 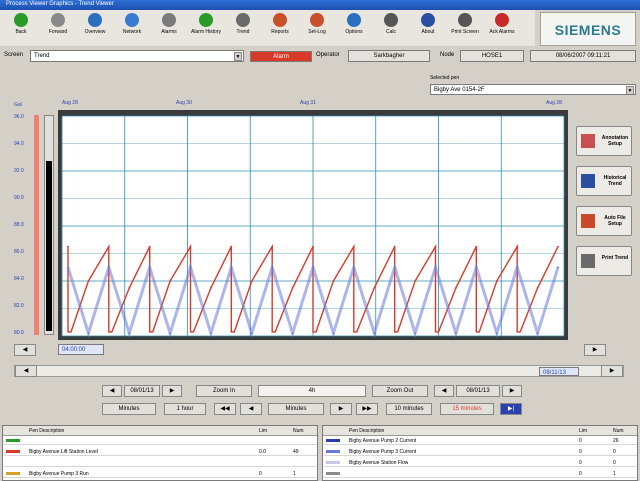 What do you see at coordinates (19, 144) in the screenshot?
I see `y-tick-label: 94.0` at bounding box center [19, 144].